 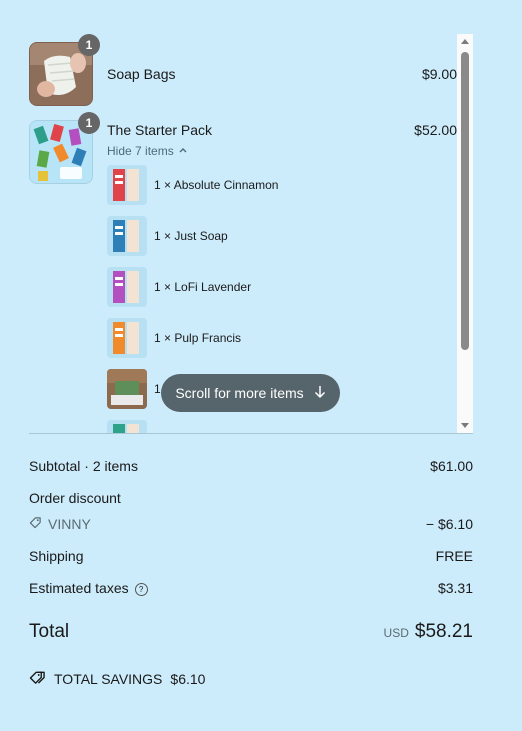 I want to click on total-row: Total USD $58.21, so click(x=251, y=634).